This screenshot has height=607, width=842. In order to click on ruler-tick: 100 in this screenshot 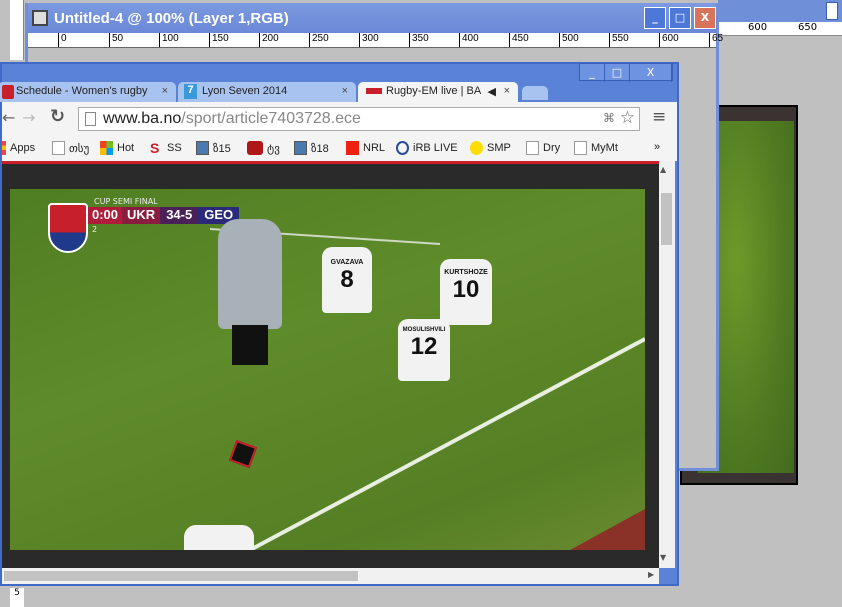, I will do `click(169, 40)`.